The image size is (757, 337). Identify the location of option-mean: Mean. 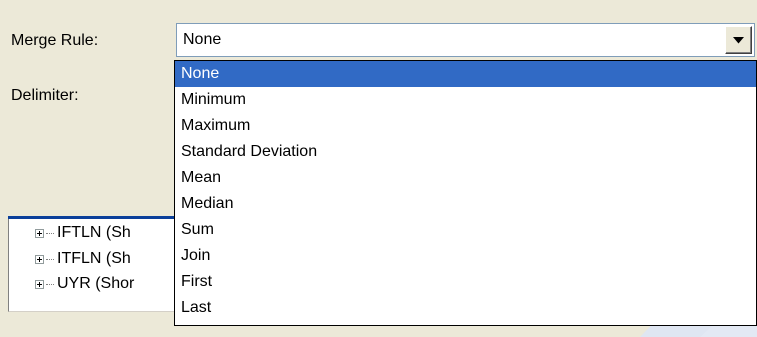
(465, 178).